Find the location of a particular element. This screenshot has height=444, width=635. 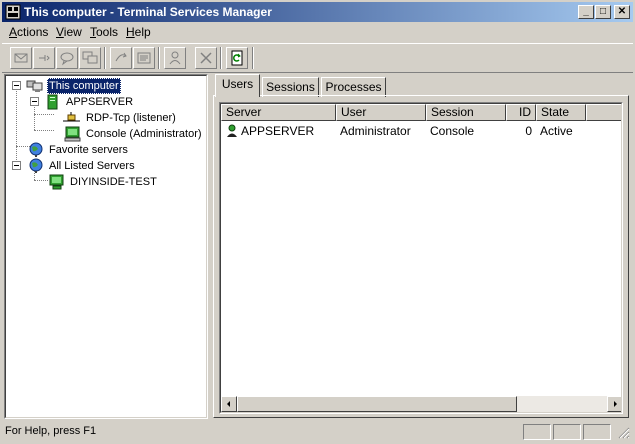

resize-grip-icon is located at coordinates (624, 433).